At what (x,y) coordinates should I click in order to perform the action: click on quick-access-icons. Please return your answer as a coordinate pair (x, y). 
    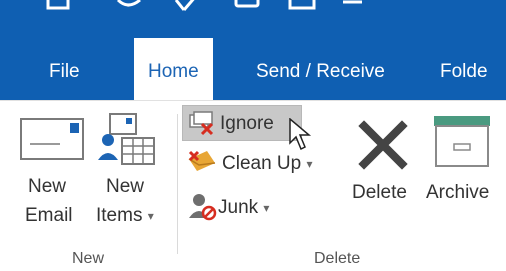
    Looking at the image, I should click on (204, 5).